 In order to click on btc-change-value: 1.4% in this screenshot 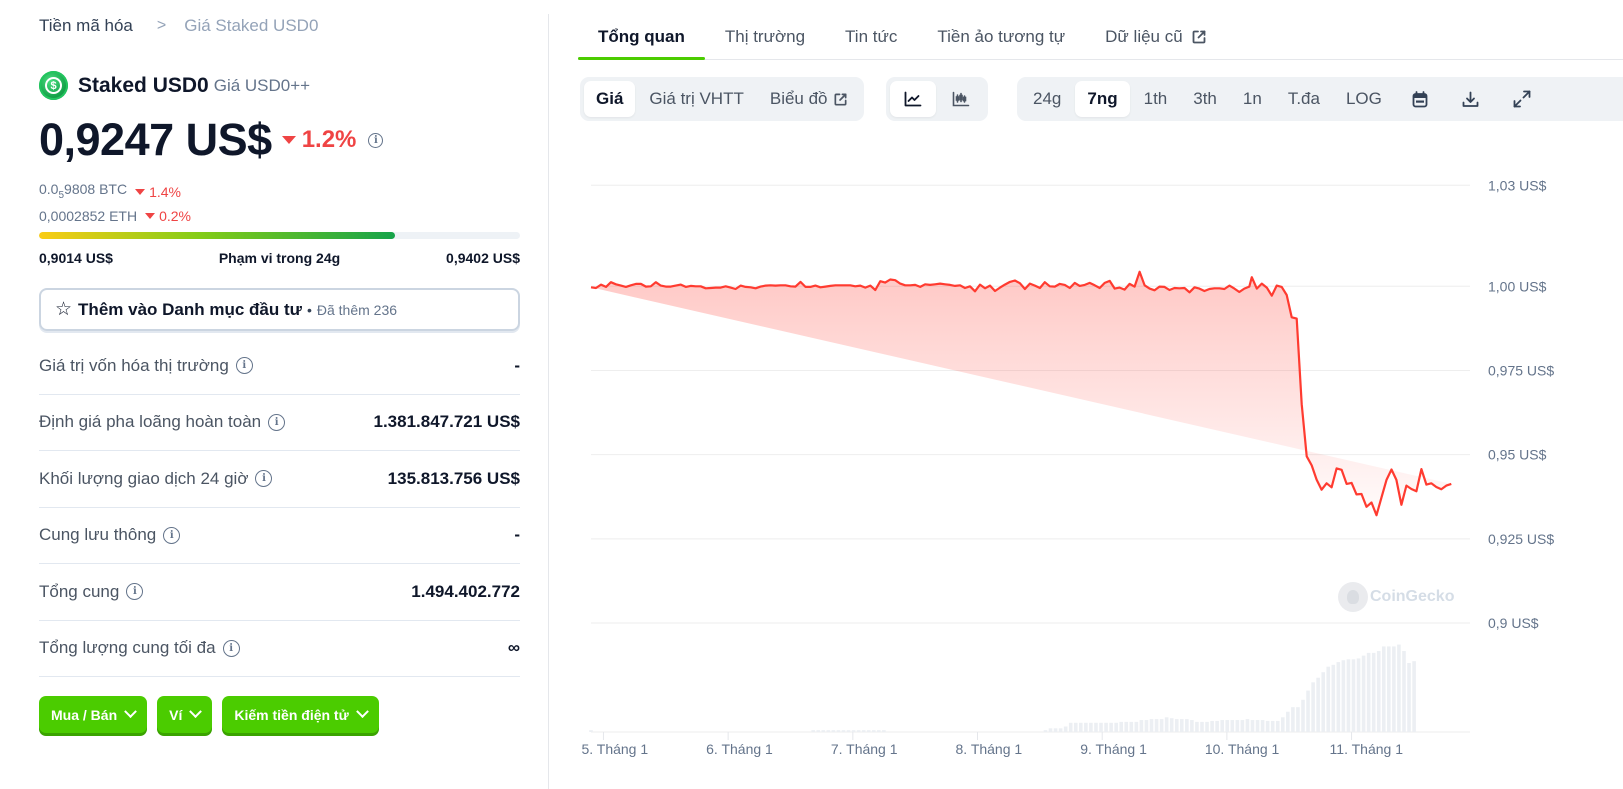, I will do `click(165, 192)`.